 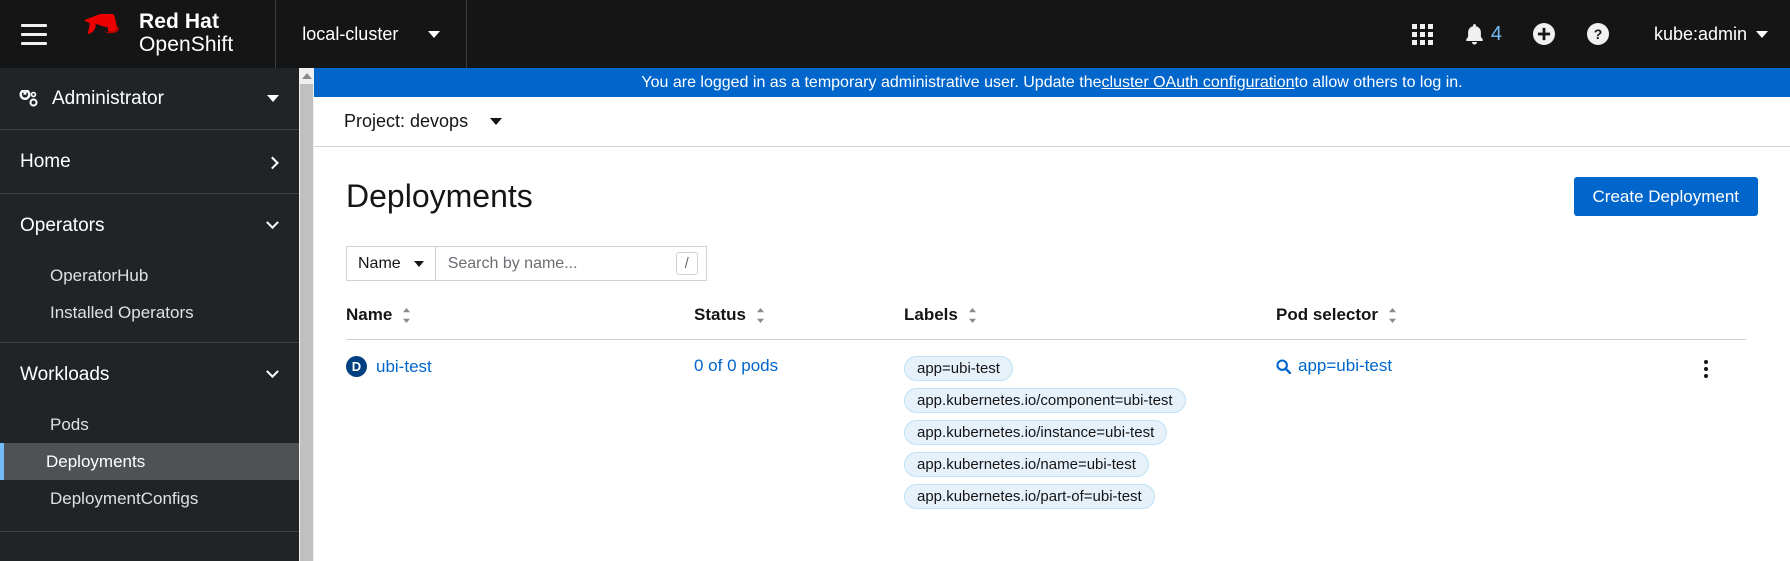 I want to click on sidebar-item-installed-operators: Installed Operators, so click(x=149, y=312).